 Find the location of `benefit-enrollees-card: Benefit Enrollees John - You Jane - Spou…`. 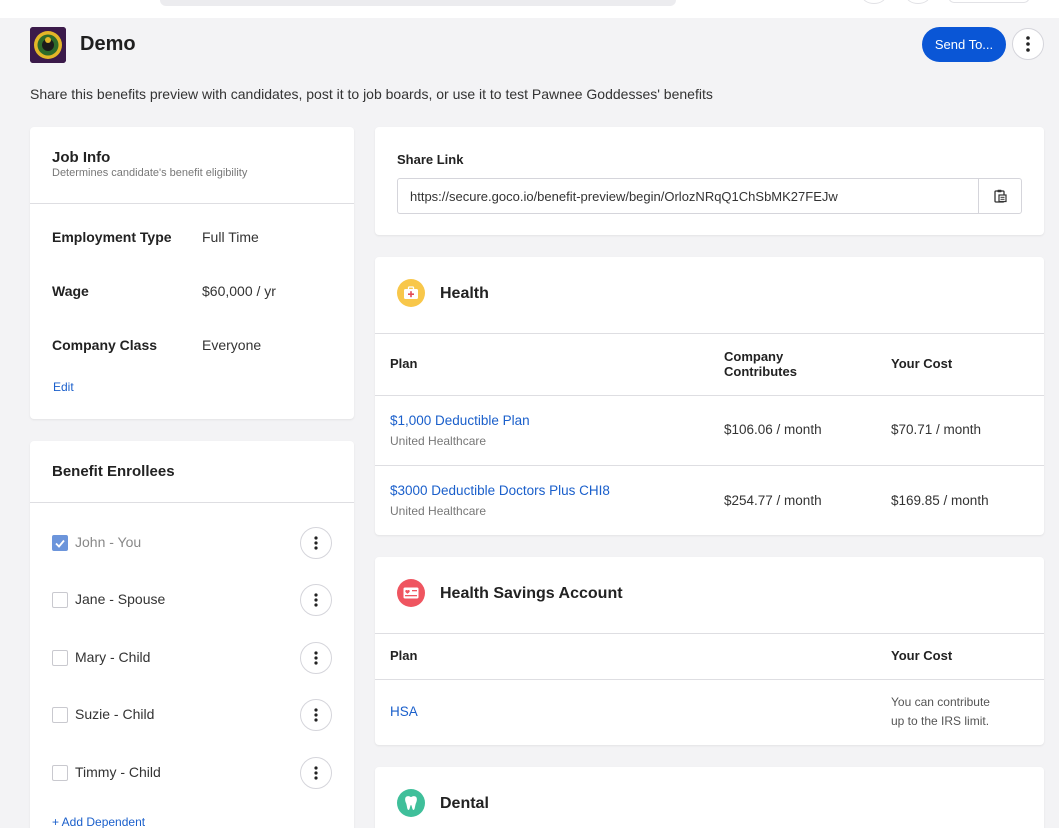

benefit-enrollees-card: Benefit Enrollees John - You Jane - Spou… is located at coordinates (192, 634).